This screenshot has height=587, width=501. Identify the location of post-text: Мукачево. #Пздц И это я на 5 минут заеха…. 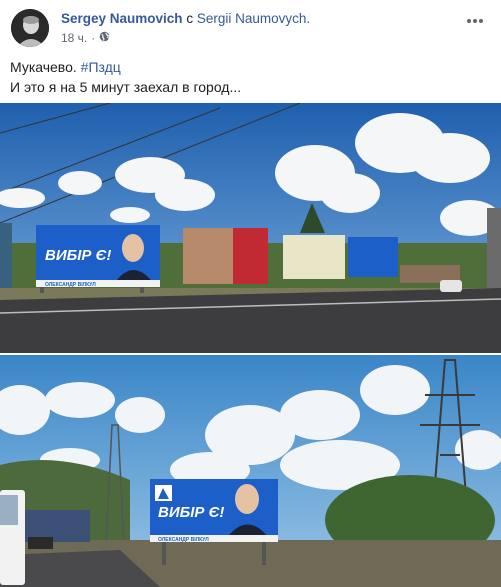
(125, 77).